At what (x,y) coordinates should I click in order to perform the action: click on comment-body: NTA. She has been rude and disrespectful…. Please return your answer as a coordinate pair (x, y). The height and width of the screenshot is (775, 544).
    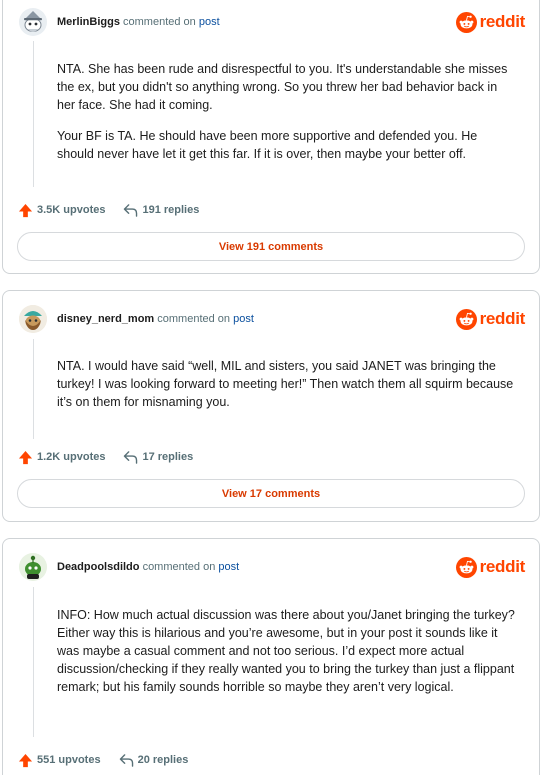
    Looking at the image, I should click on (286, 111).